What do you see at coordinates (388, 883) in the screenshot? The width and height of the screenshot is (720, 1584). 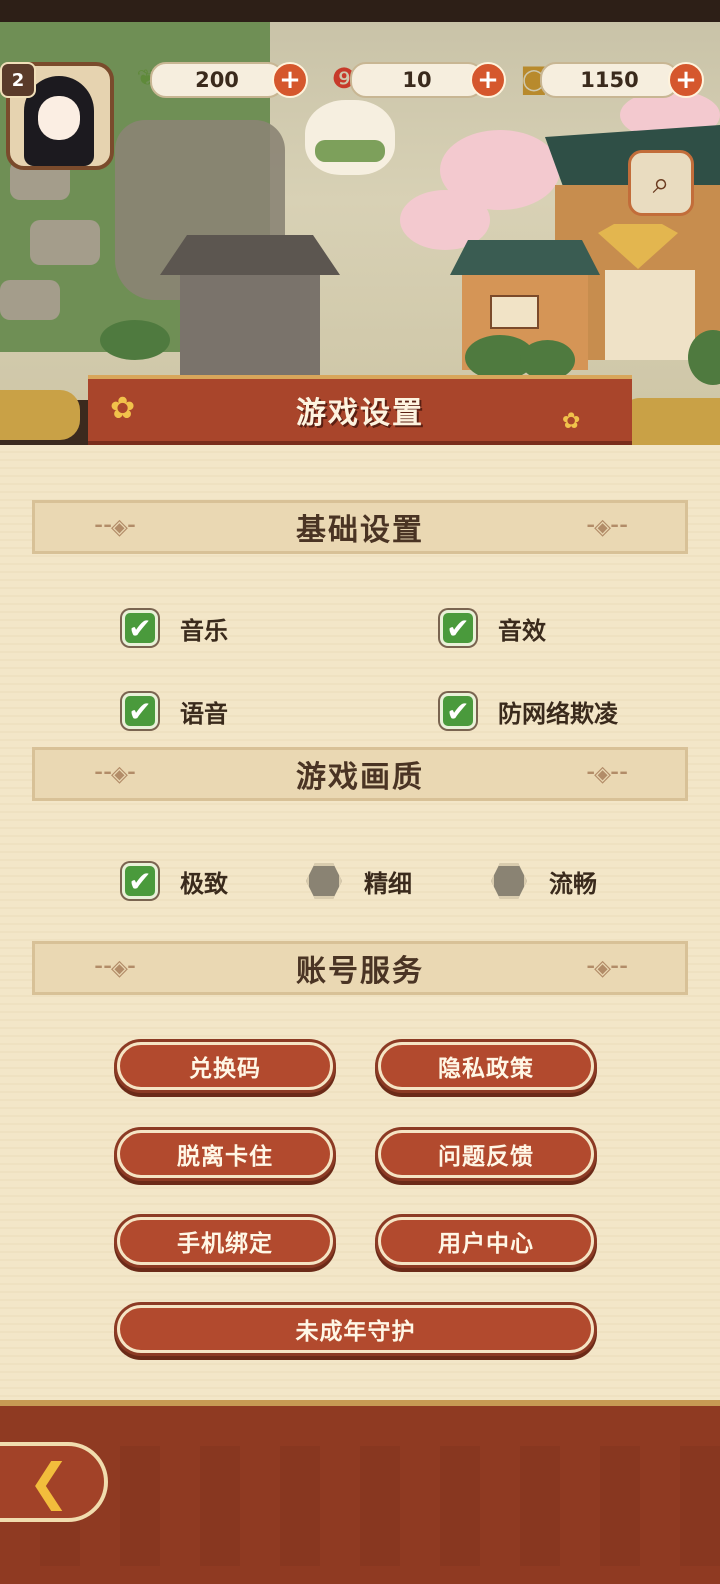 I see `option-label: 精细` at bounding box center [388, 883].